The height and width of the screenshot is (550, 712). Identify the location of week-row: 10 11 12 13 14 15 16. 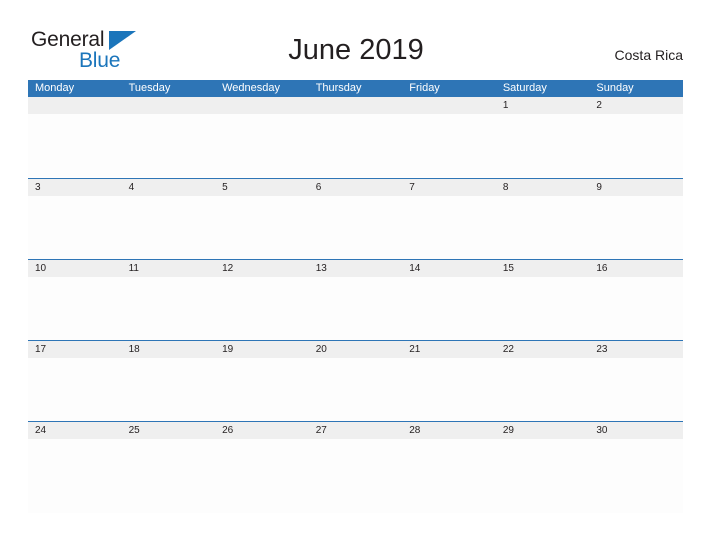
(355, 299).